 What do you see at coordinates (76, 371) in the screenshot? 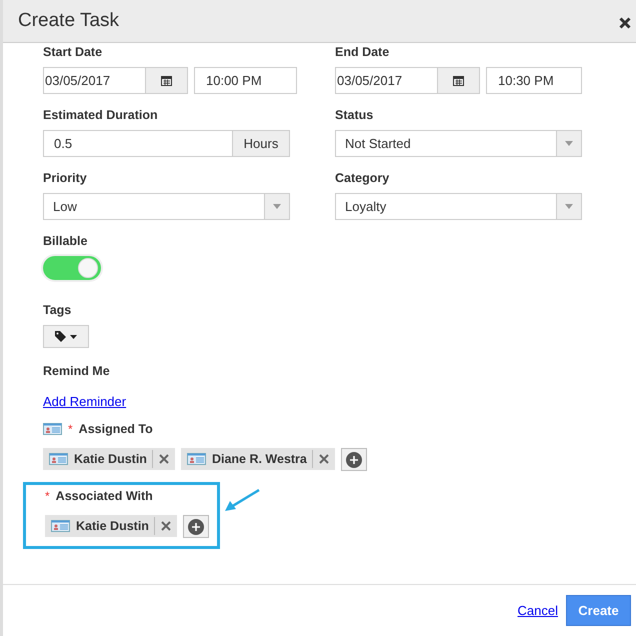
I see `field-label: Remind Me` at bounding box center [76, 371].